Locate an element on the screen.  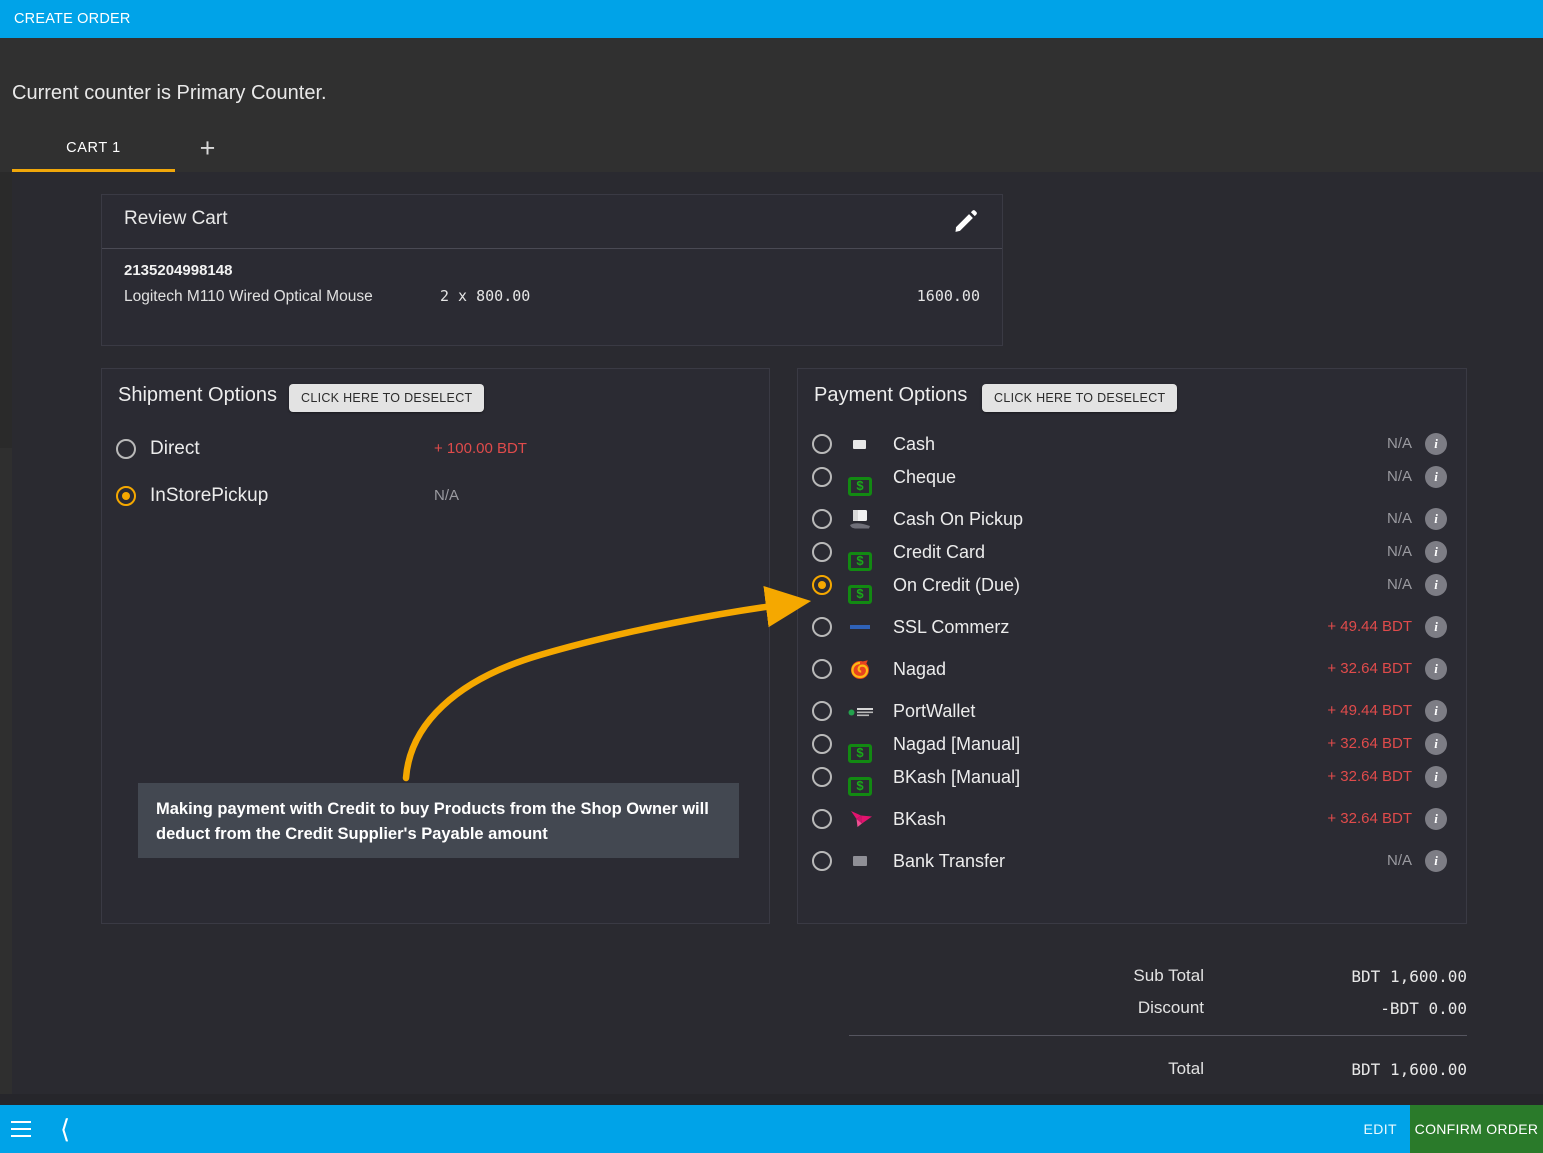
bottom-app-bar: ⟨ EDIT CONFIRM ORDER is located at coordinates (771, 1129).